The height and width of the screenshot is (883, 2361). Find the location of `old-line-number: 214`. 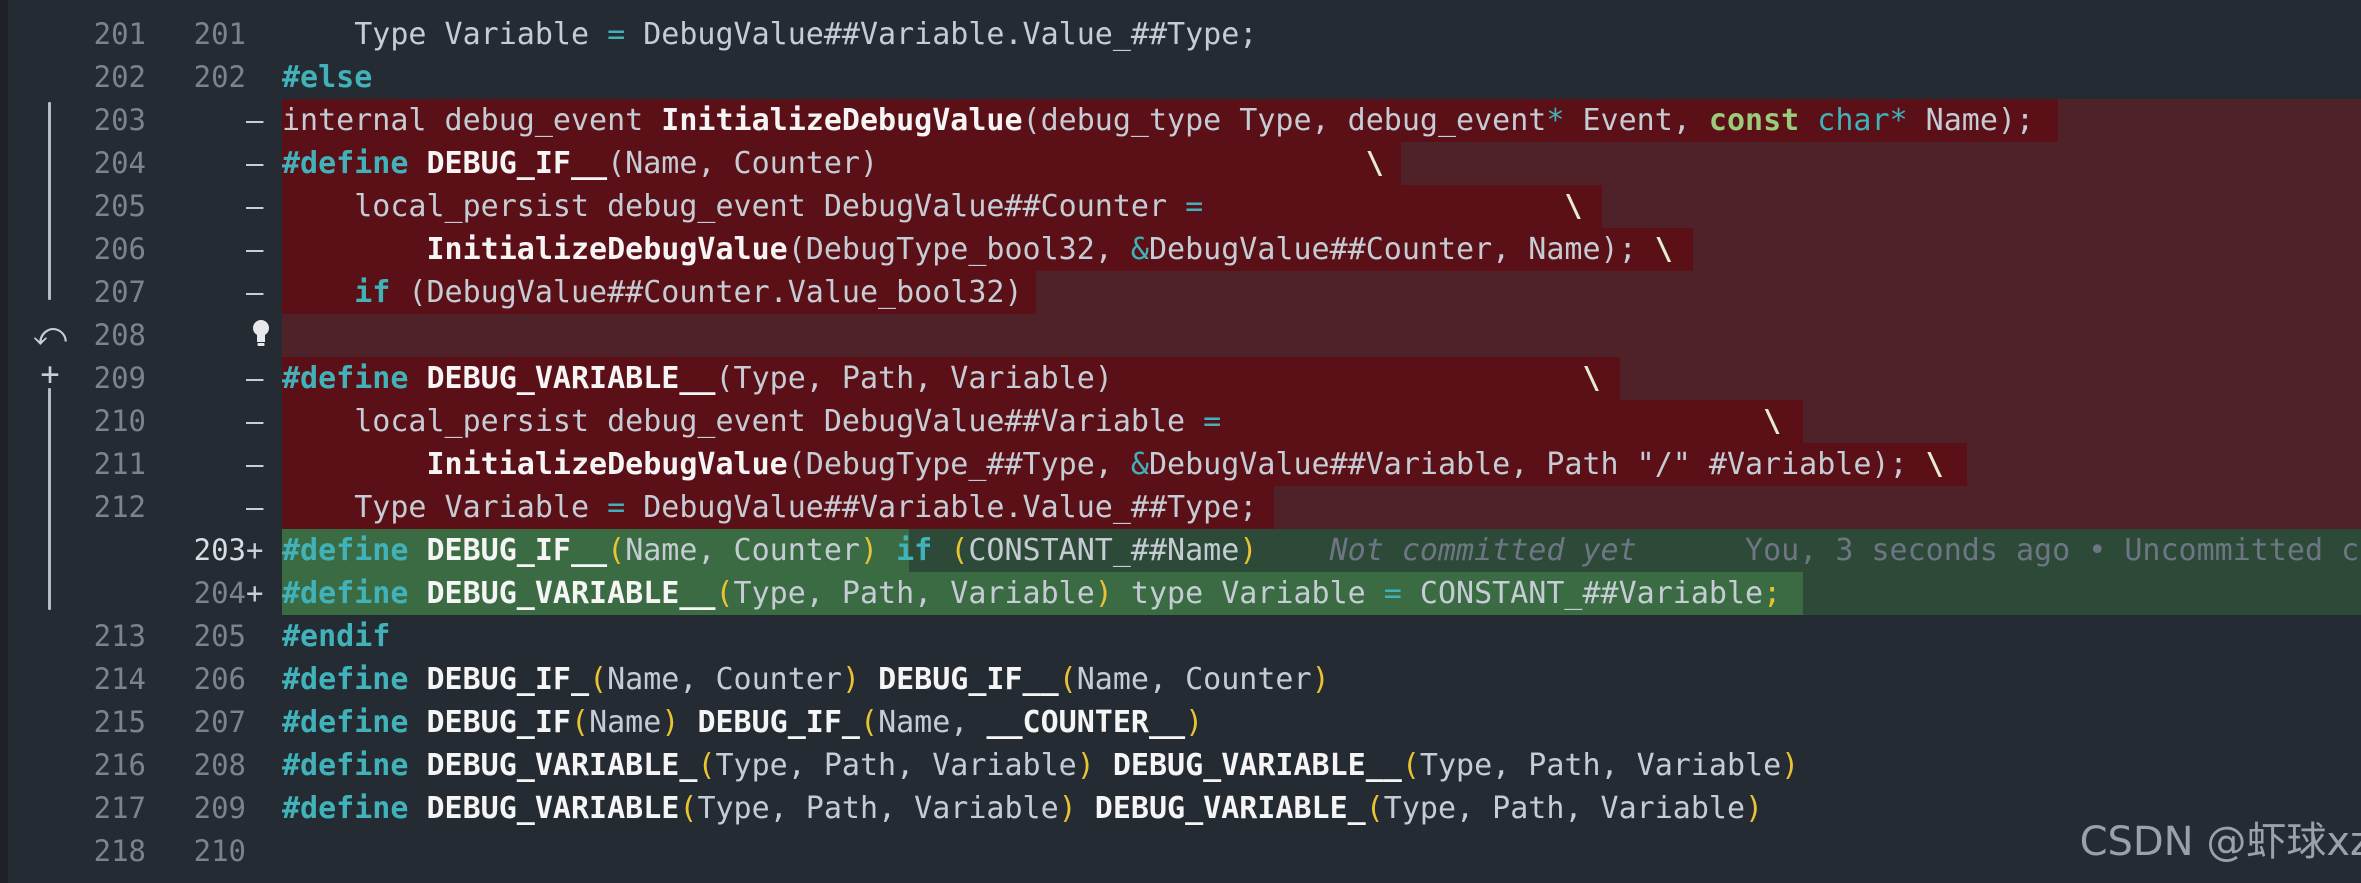

old-line-number: 214 is located at coordinates (119, 679).